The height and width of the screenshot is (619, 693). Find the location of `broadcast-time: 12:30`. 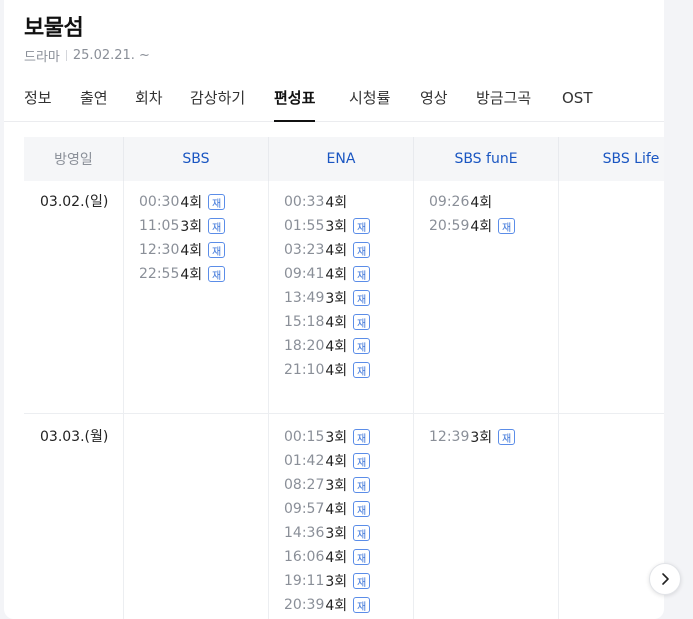

broadcast-time: 12:30 is located at coordinates (159, 250).